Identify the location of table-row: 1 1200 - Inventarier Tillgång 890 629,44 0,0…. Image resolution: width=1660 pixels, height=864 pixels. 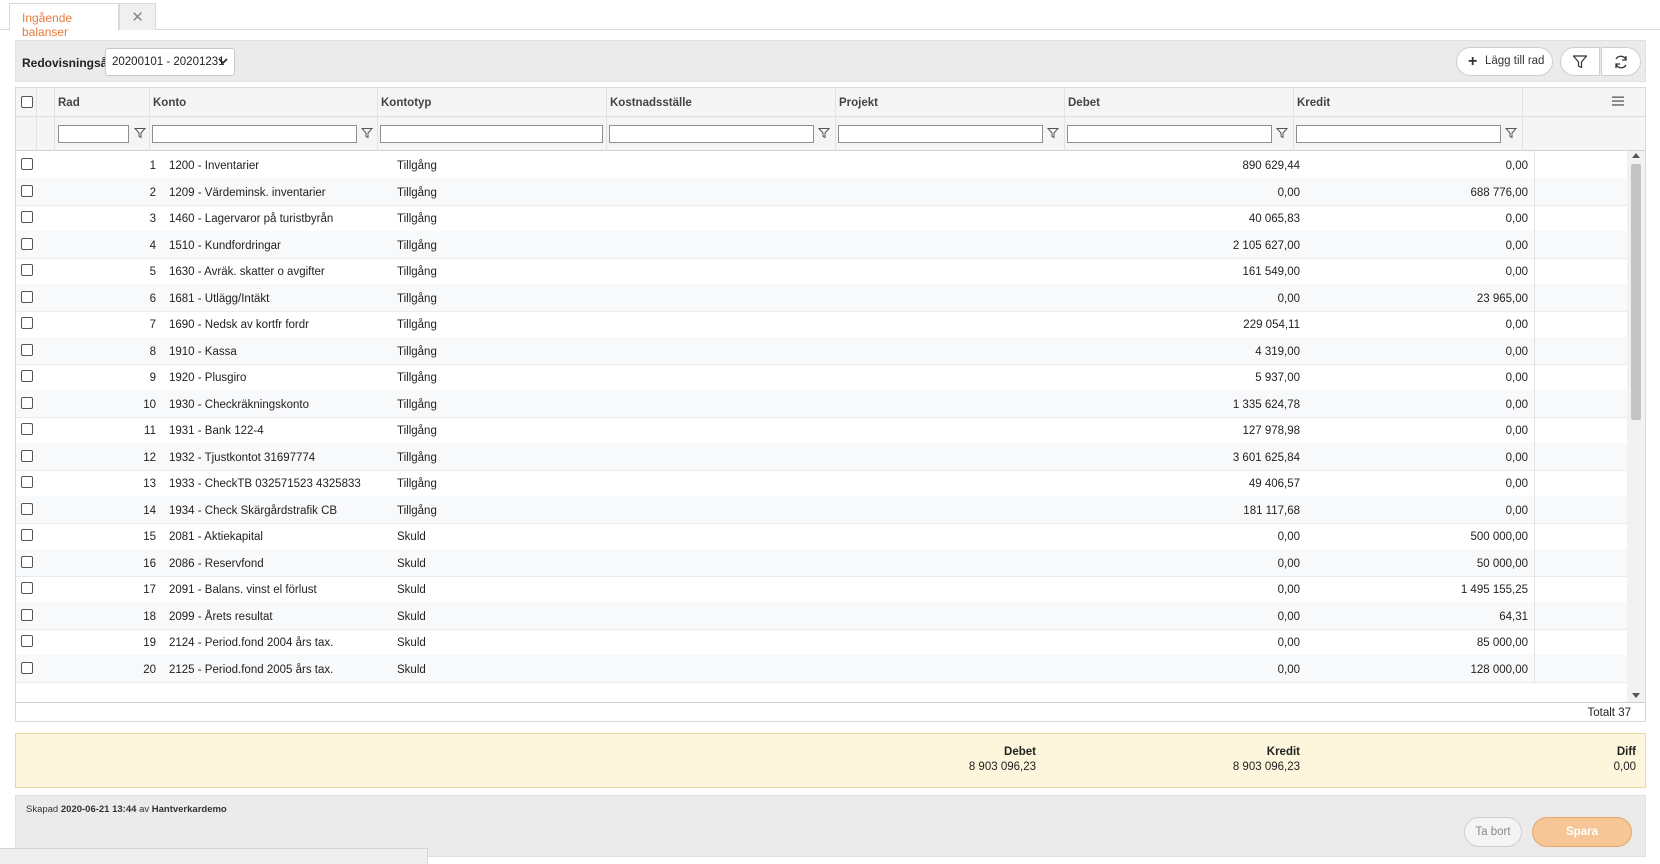
(821, 165).